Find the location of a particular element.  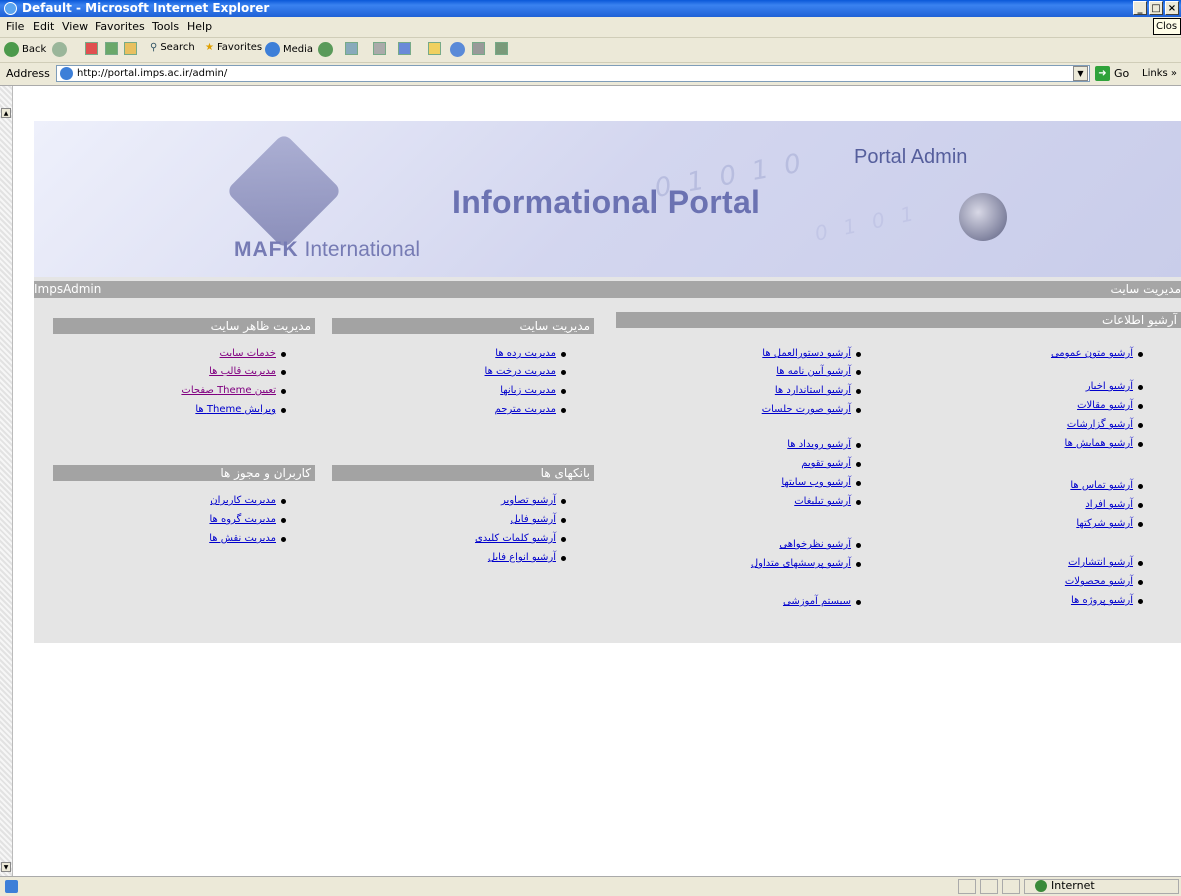

keywords-archive-link: آرشیو کلمات کلیدی is located at coordinates (515, 538).